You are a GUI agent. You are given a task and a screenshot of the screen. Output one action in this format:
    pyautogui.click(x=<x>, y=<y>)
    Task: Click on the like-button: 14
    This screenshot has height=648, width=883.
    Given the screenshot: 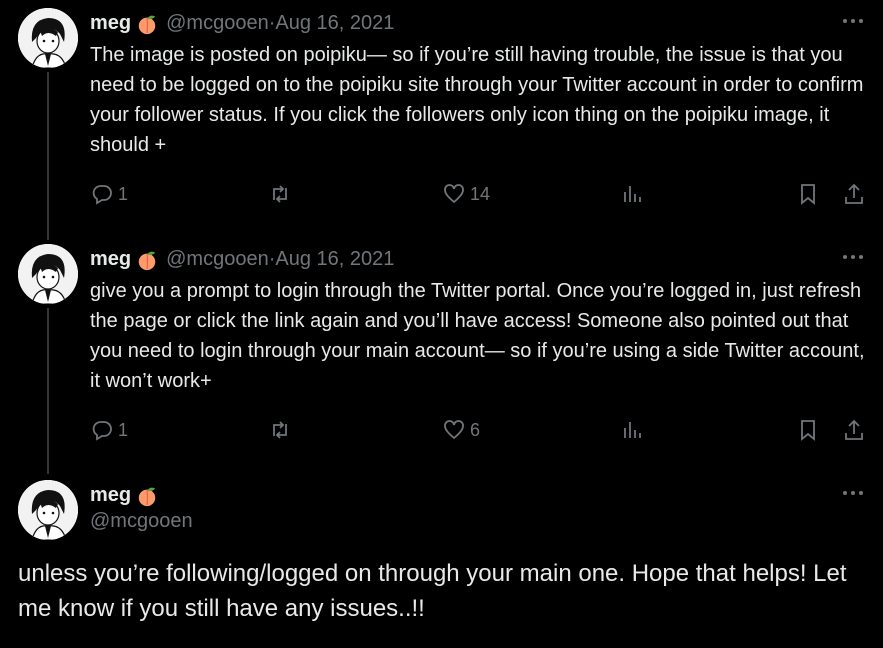 What is the action you would take?
    pyautogui.click(x=466, y=194)
    